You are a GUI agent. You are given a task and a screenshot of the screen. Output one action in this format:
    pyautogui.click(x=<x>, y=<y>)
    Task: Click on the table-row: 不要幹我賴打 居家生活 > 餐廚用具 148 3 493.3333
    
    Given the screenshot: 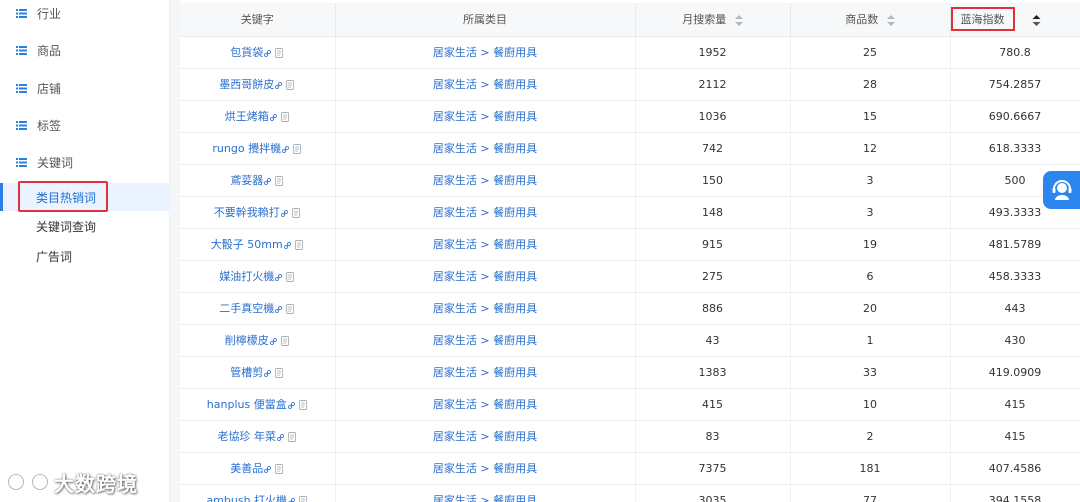 What is the action you would take?
    pyautogui.click(x=630, y=212)
    